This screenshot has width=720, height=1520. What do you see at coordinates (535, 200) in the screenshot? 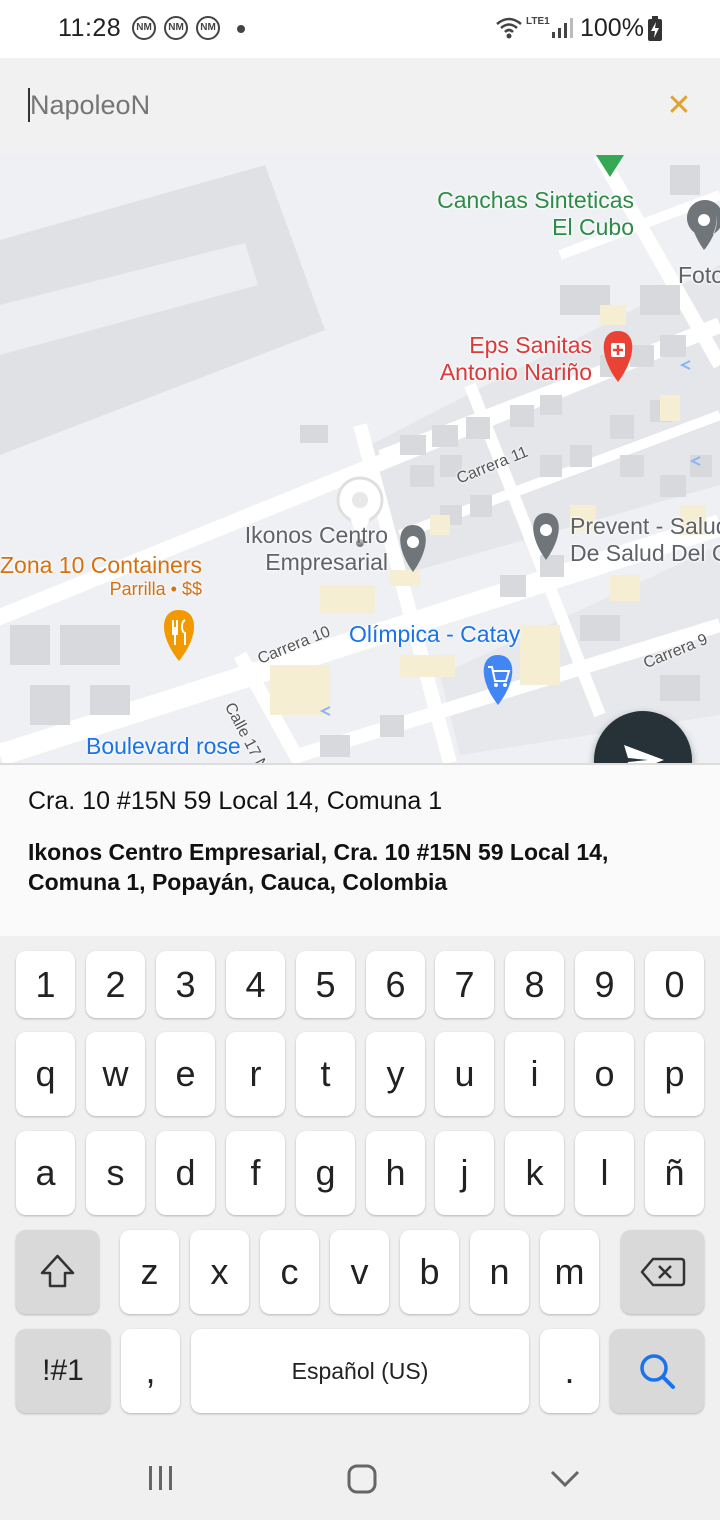
I see `place-name-line: Canchas Sinteticas` at bounding box center [535, 200].